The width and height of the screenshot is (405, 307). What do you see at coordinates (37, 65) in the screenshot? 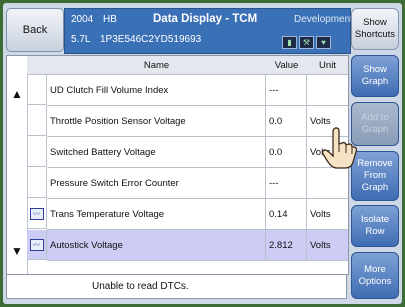
I see `graph-column-header` at bounding box center [37, 65].